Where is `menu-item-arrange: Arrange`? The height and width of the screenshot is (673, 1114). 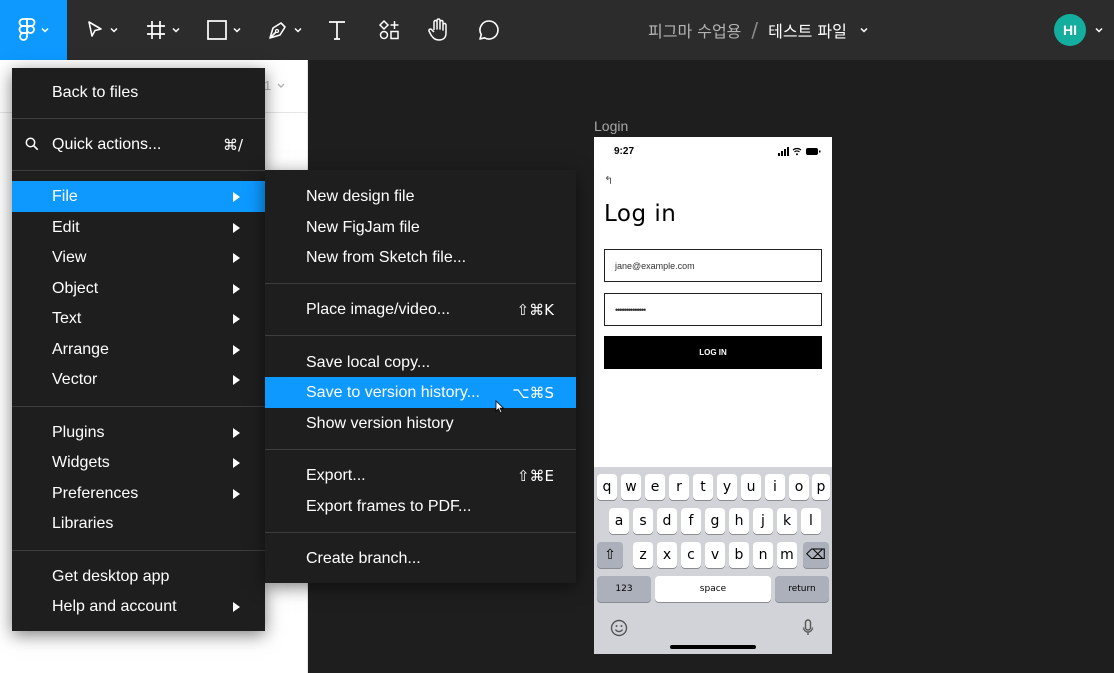
menu-item-arrange: Arrange is located at coordinates (138, 349).